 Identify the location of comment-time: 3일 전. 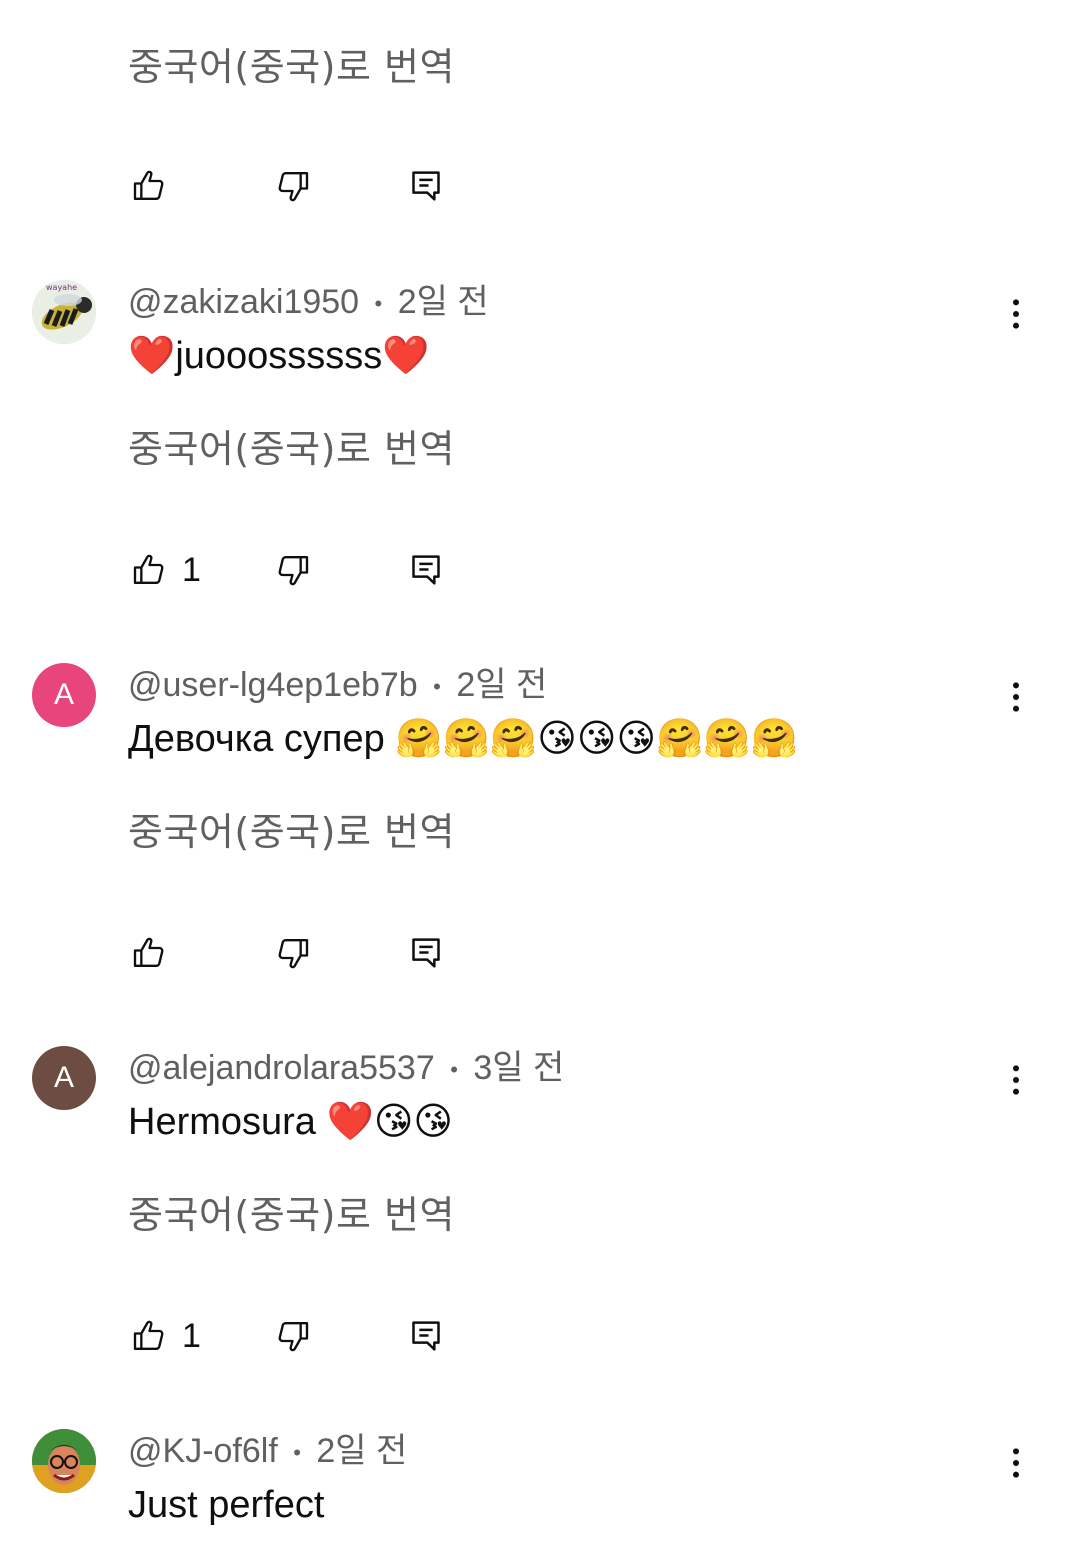
(519, 1068).